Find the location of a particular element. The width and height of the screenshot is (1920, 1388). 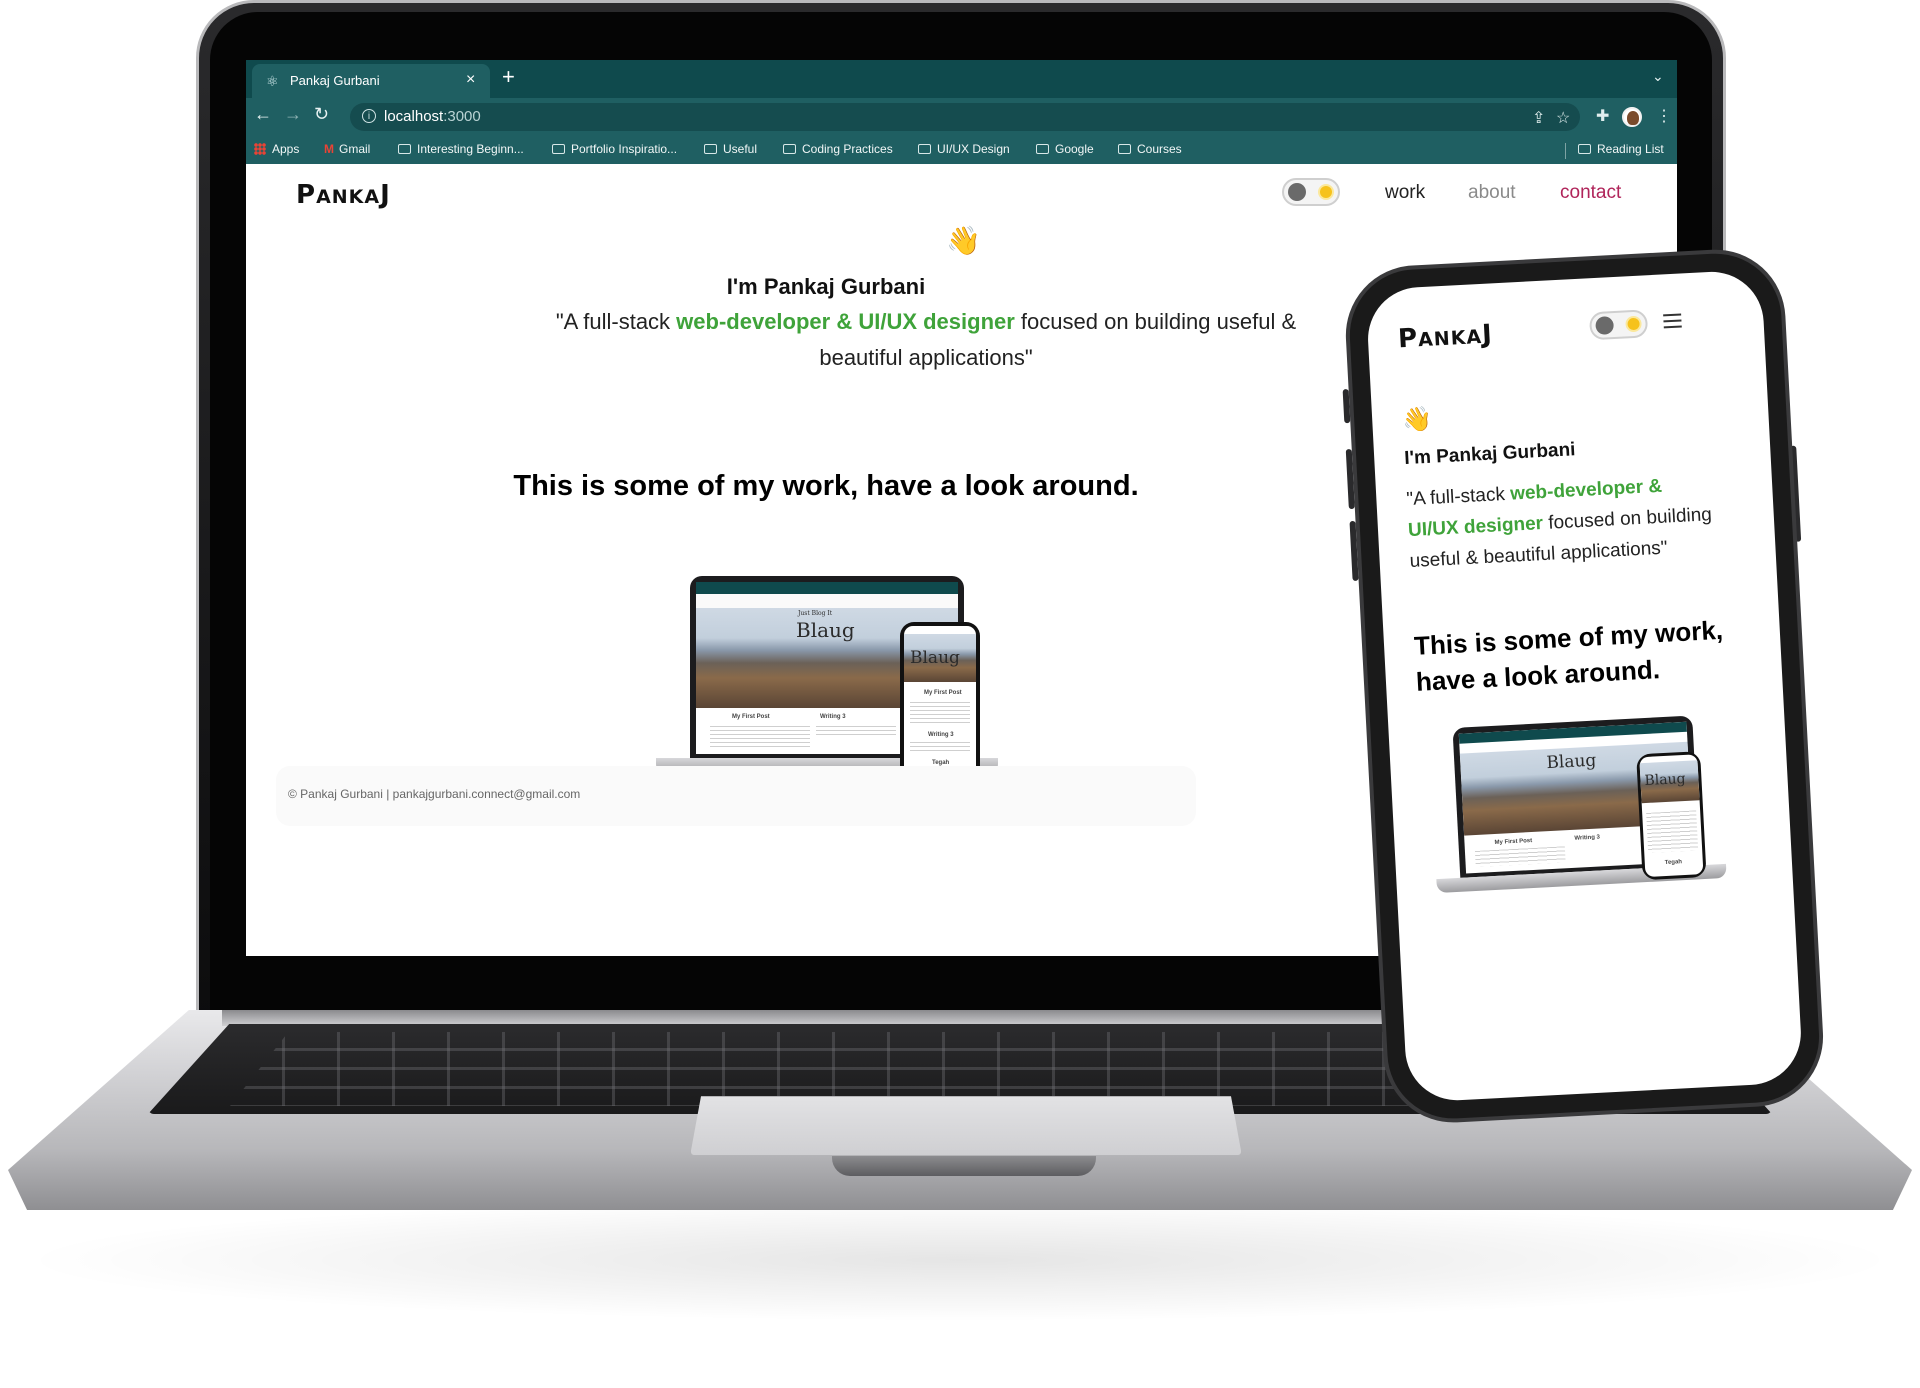

share-icon: ⇪ is located at coordinates (1538, 118).